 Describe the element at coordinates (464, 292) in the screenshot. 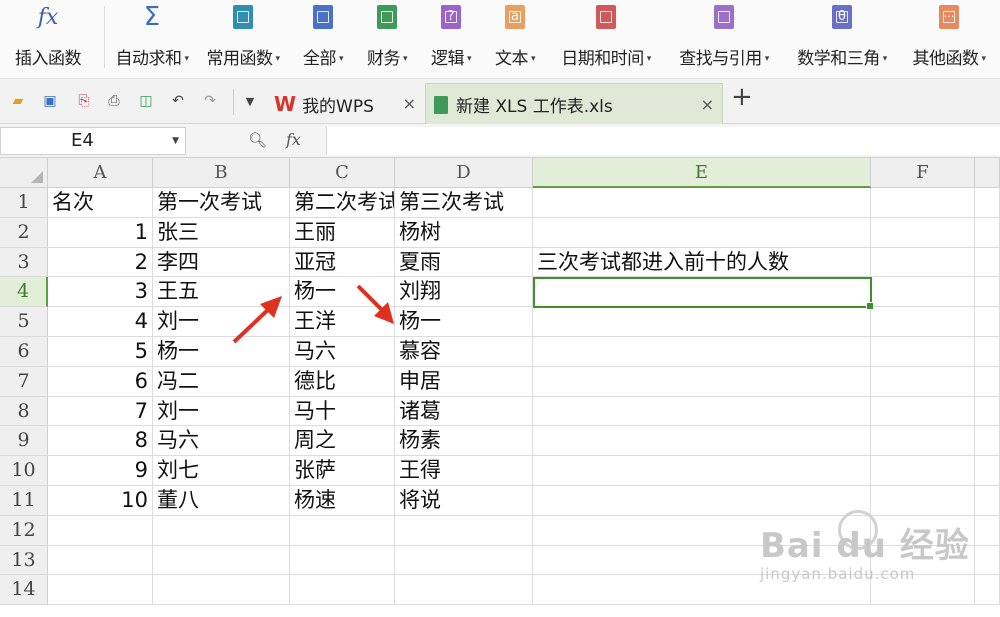

I see `cell-d4: 刘翔` at that location.